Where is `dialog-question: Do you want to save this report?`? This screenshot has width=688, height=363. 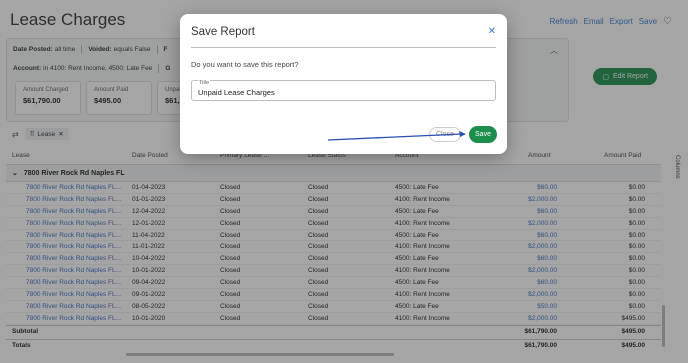
dialog-question: Do you want to save this report? is located at coordinates (245, 64).